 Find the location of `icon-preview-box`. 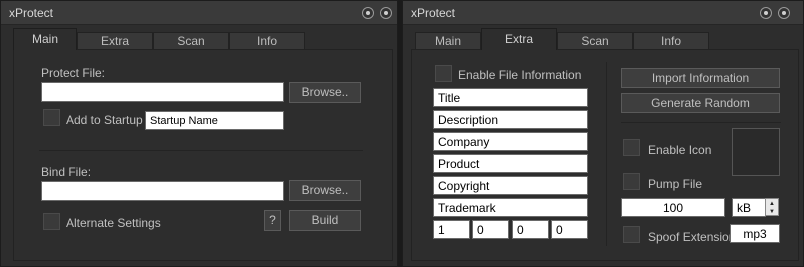

icon-preview-box is located at coordinates (756, 152).